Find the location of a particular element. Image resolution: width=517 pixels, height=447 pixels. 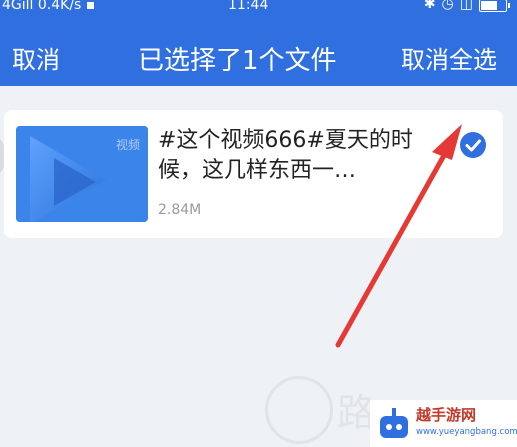

network-type: 4G is located at coordinates (12, 6).